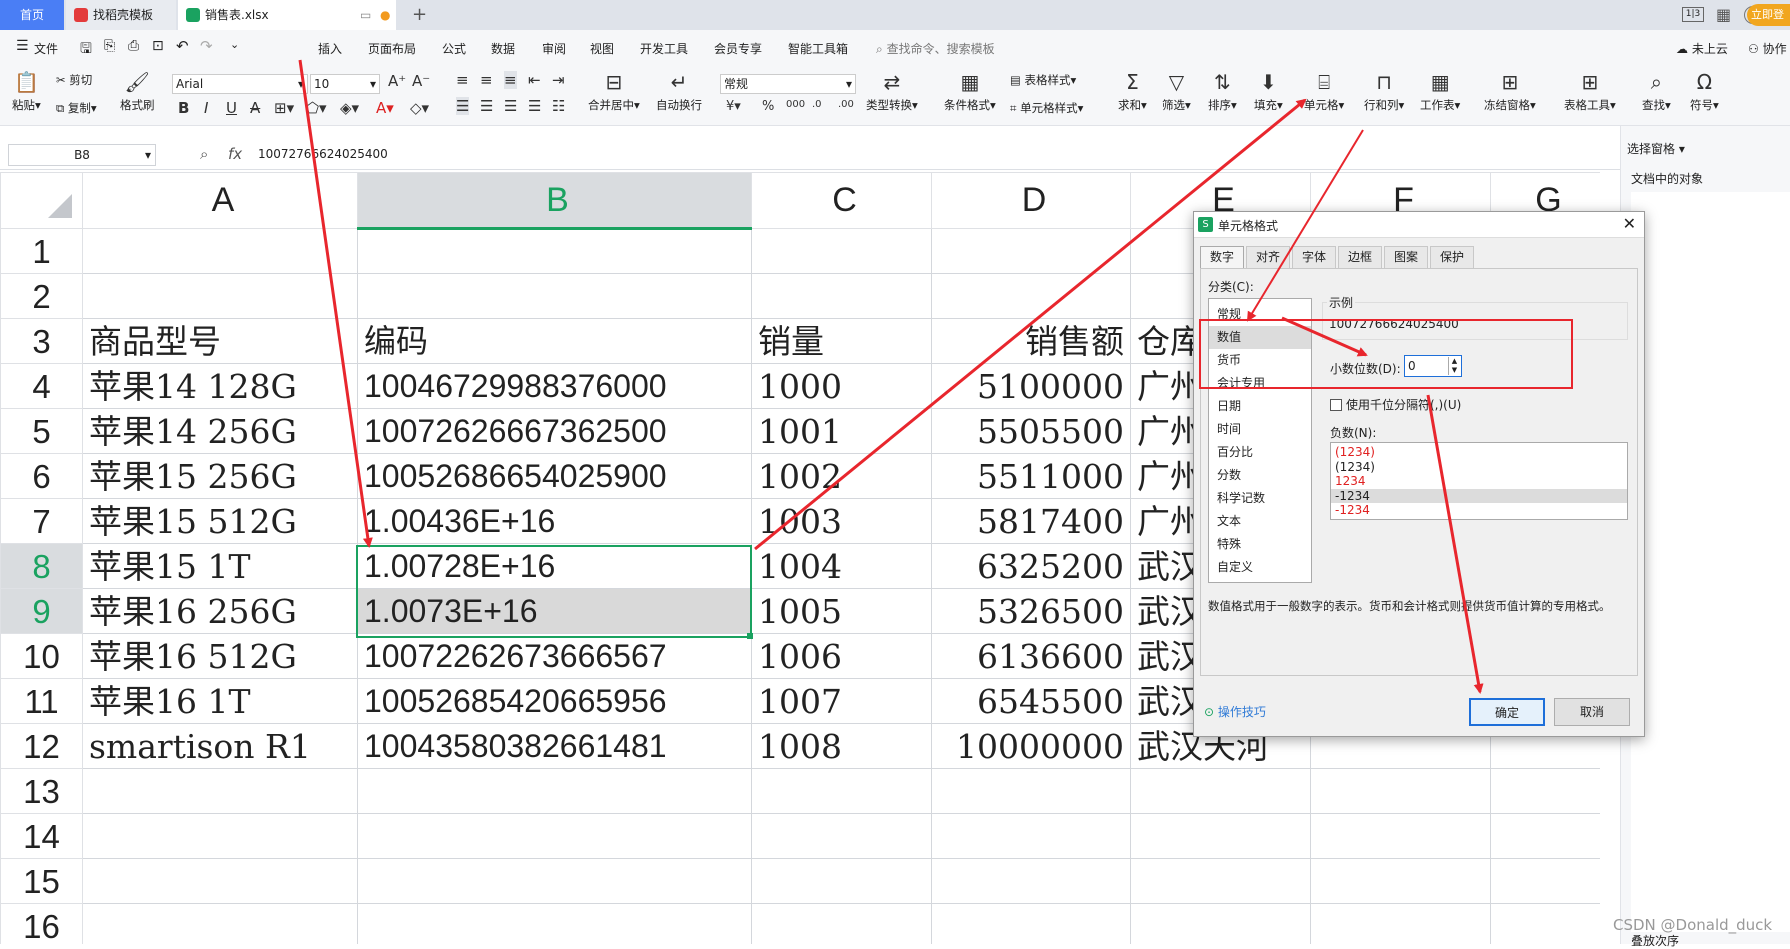  Describe the element at coordinates (41, 611) in the screenshot. I see `row-header: 9` at that location.